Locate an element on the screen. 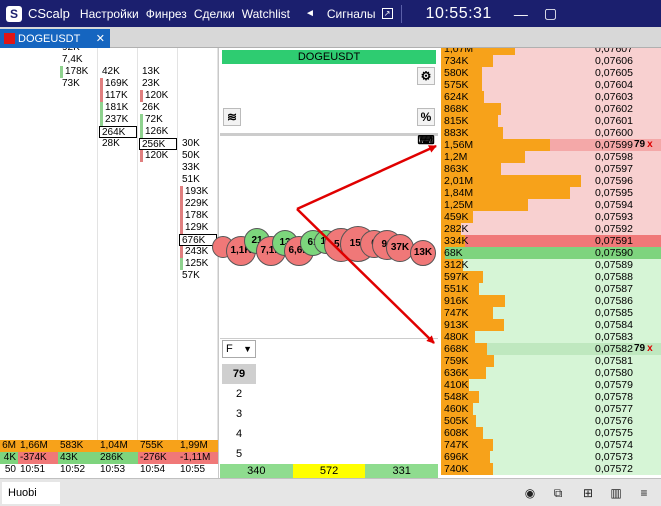 The image size is (661, 506). menu-watchlist: Watchlist is located at coordinates (266, 14).